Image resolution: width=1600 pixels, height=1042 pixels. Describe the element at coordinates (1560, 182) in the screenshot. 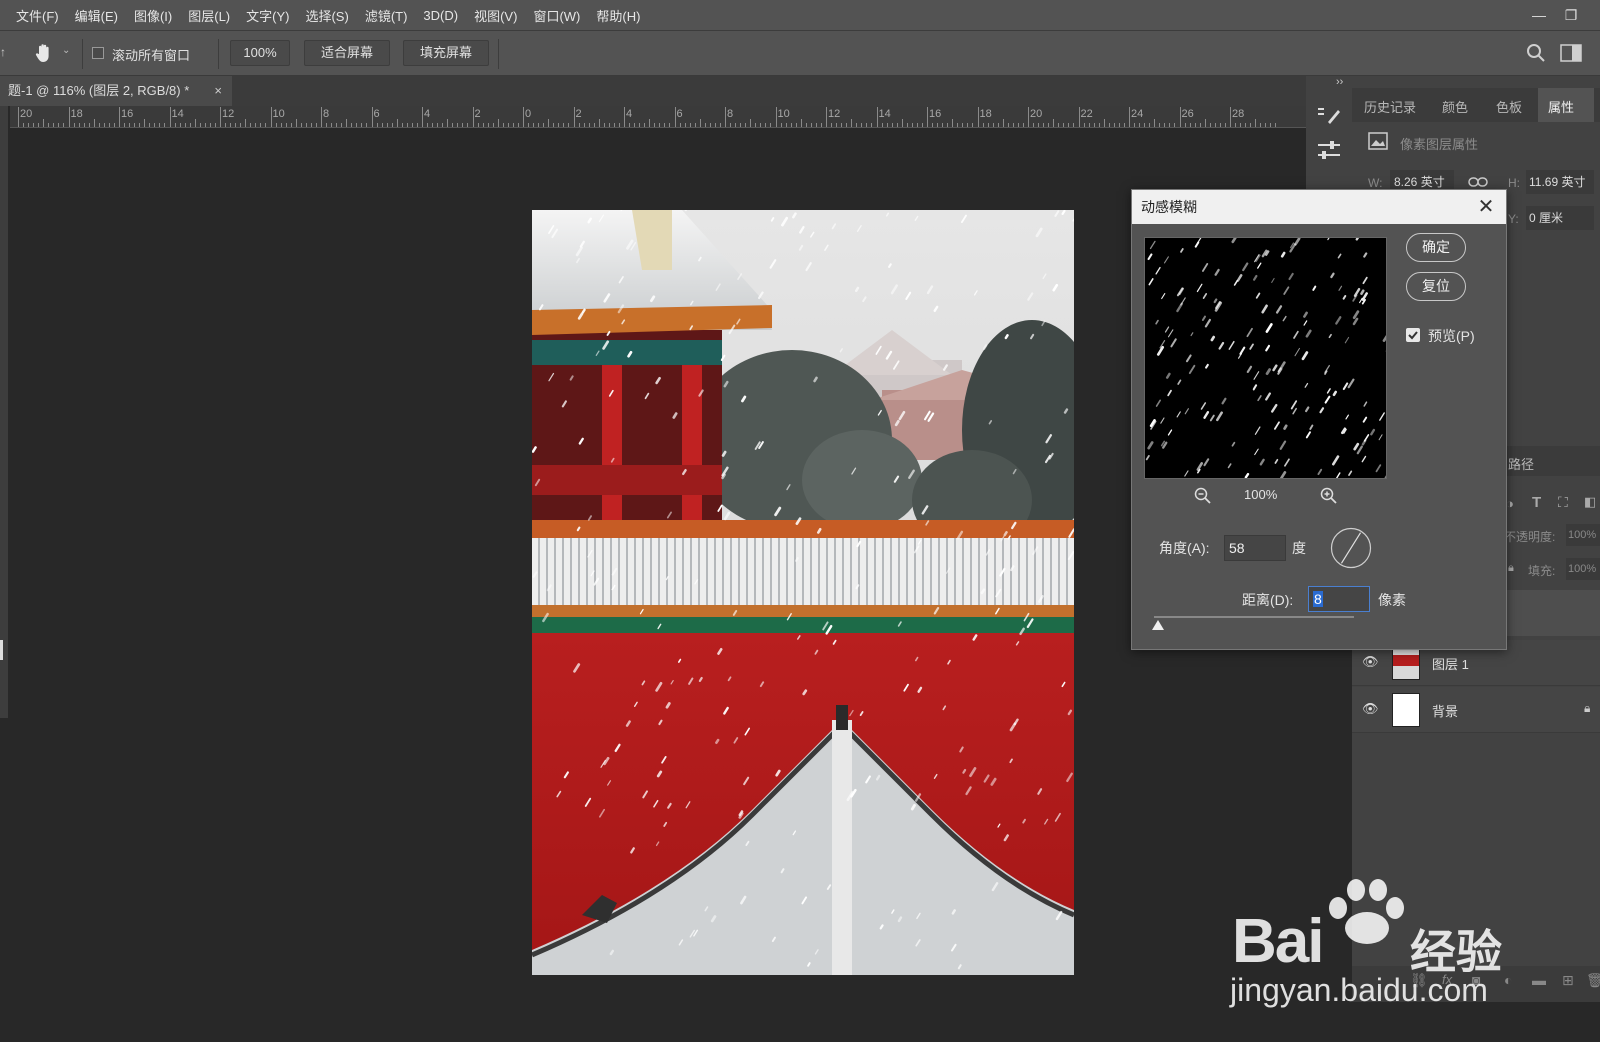

I see `height-field: 11.69 英寸` at that location.